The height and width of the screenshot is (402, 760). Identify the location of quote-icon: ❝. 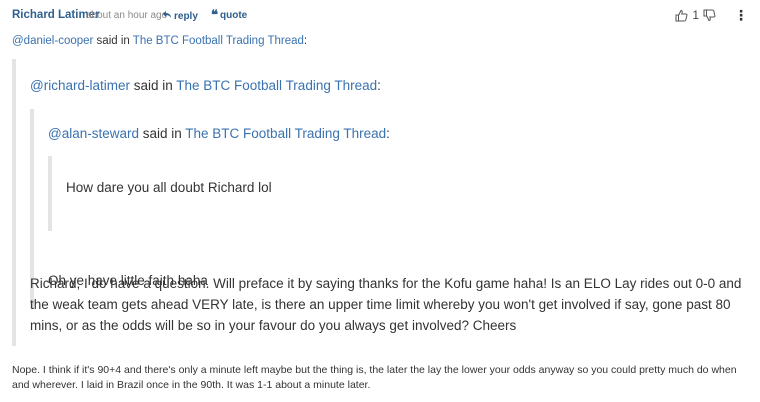
(214, 15).